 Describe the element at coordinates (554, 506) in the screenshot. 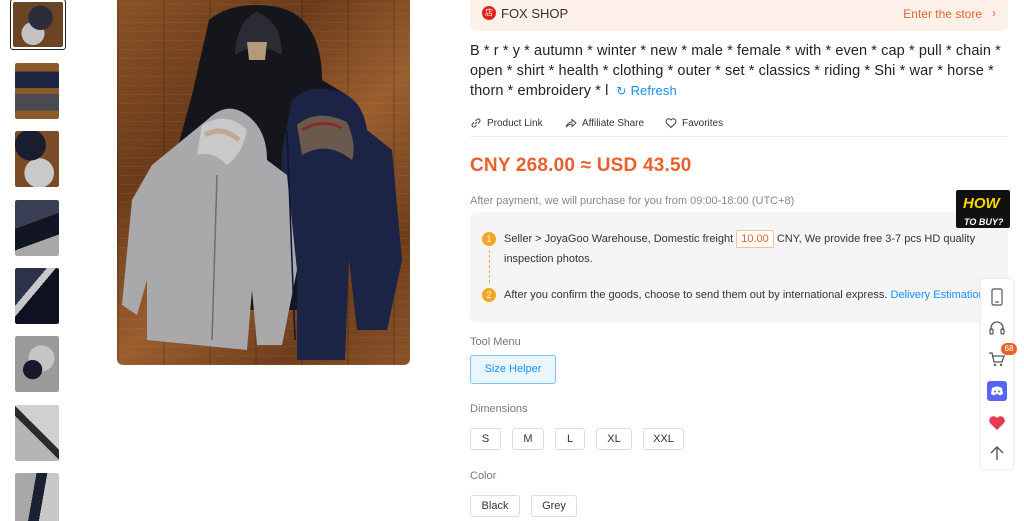

I see `color-option-grey: Grey` at that location.